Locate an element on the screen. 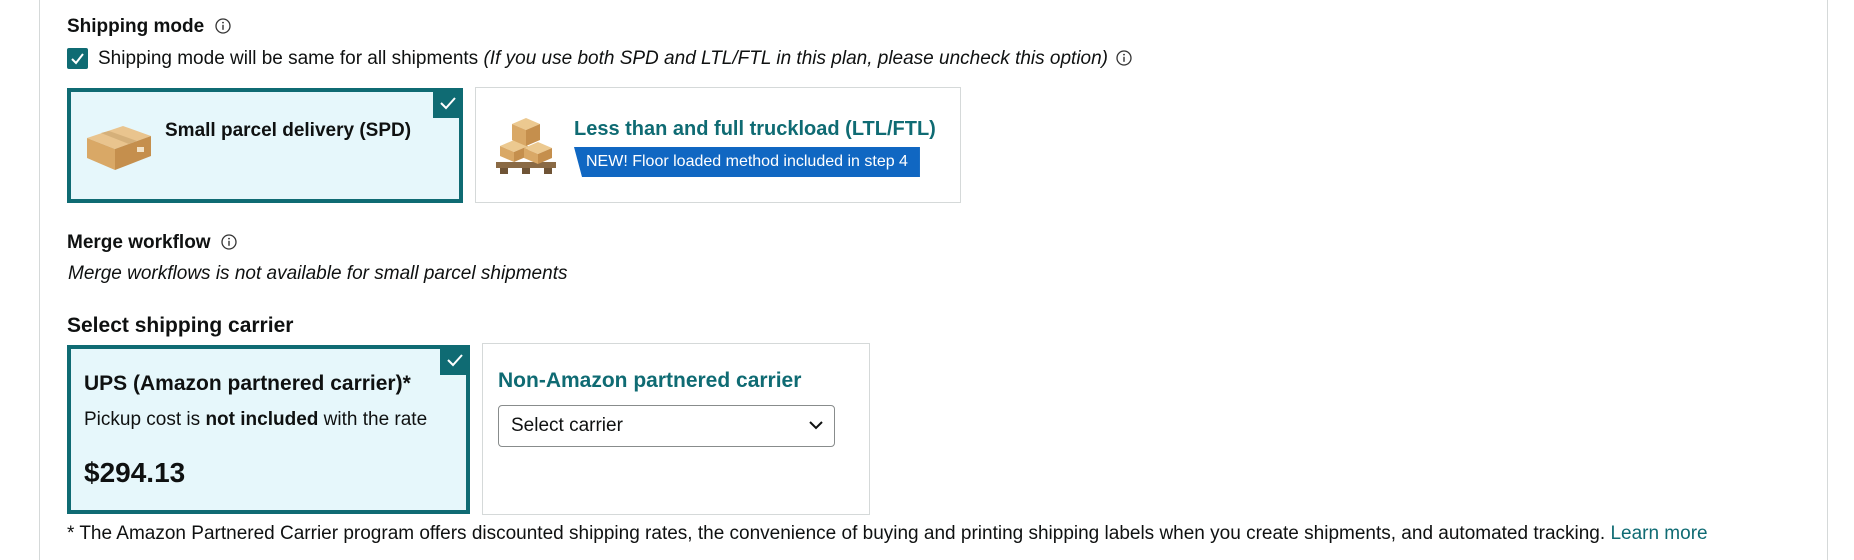 The image size is (1854, 560). panel-left-border is located at coordinates (39, 280).